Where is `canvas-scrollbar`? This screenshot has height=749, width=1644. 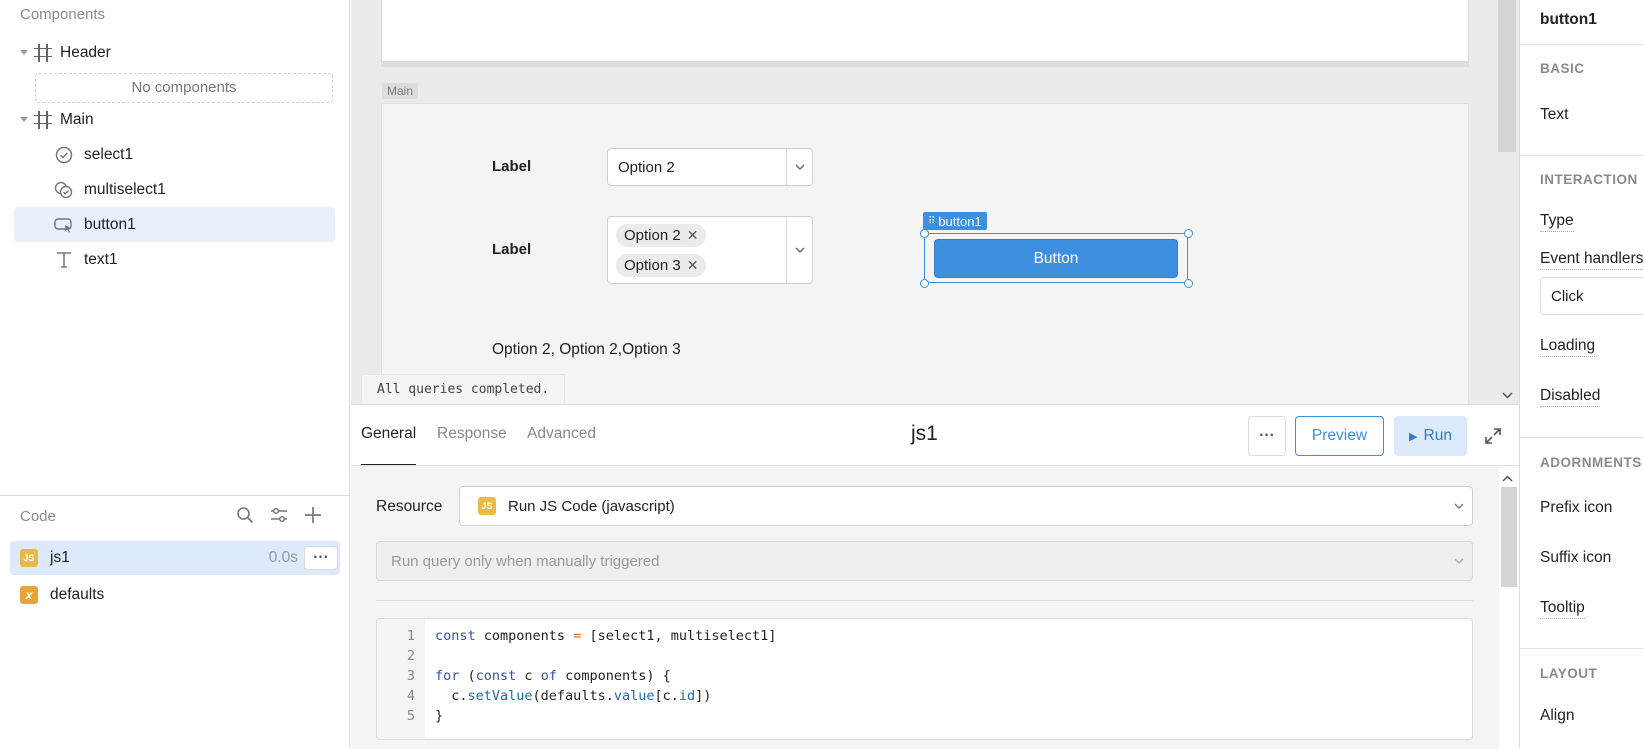 canvas-scrollbar is located at coordinates (1507, 76).